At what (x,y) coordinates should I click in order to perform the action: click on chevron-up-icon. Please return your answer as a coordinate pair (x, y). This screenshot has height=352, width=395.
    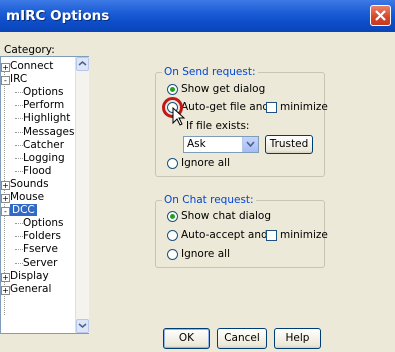
    Looking at the image, I should click on (82, 63).